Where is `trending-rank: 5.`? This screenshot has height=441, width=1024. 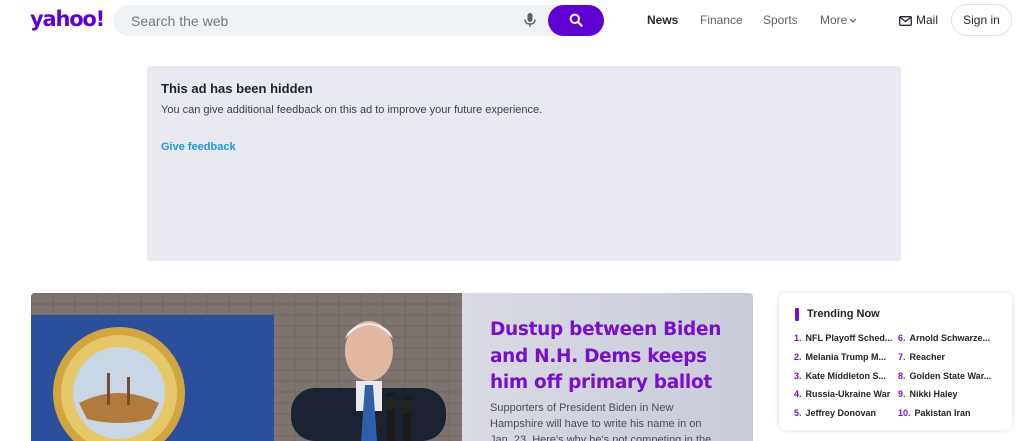
trending-rank: 5. is located at coordinates (798, 413).